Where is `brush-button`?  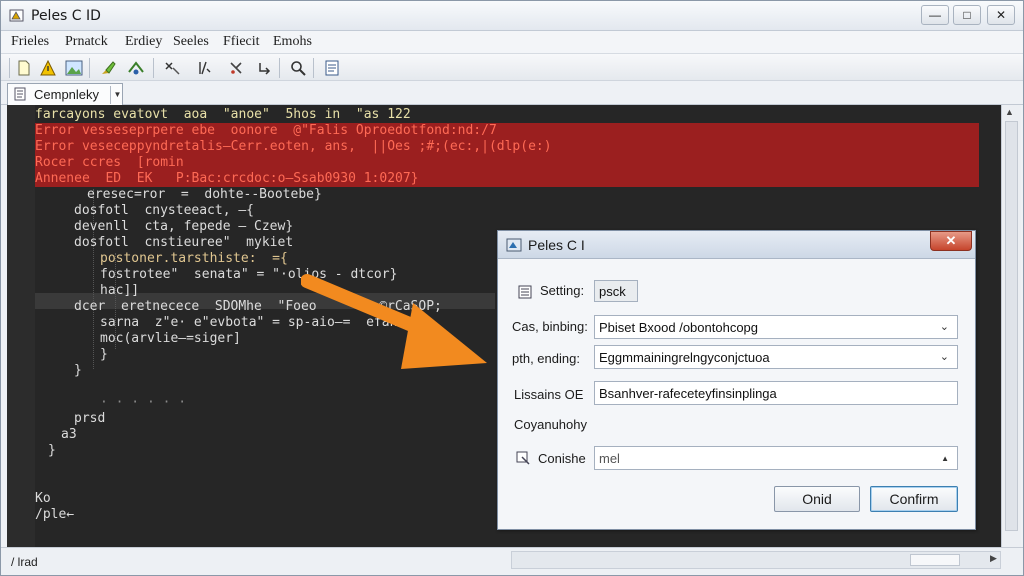
brush-button is located at coordinates (108, 68).